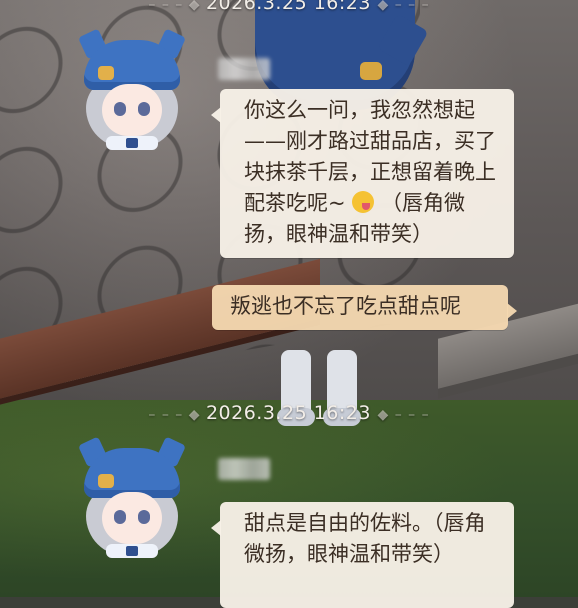 The width and height of the screenshot is (578, 608). I want to click on player-message-bubble: 叛逃也不忘了吃点甜点呢, so click(364, 307).